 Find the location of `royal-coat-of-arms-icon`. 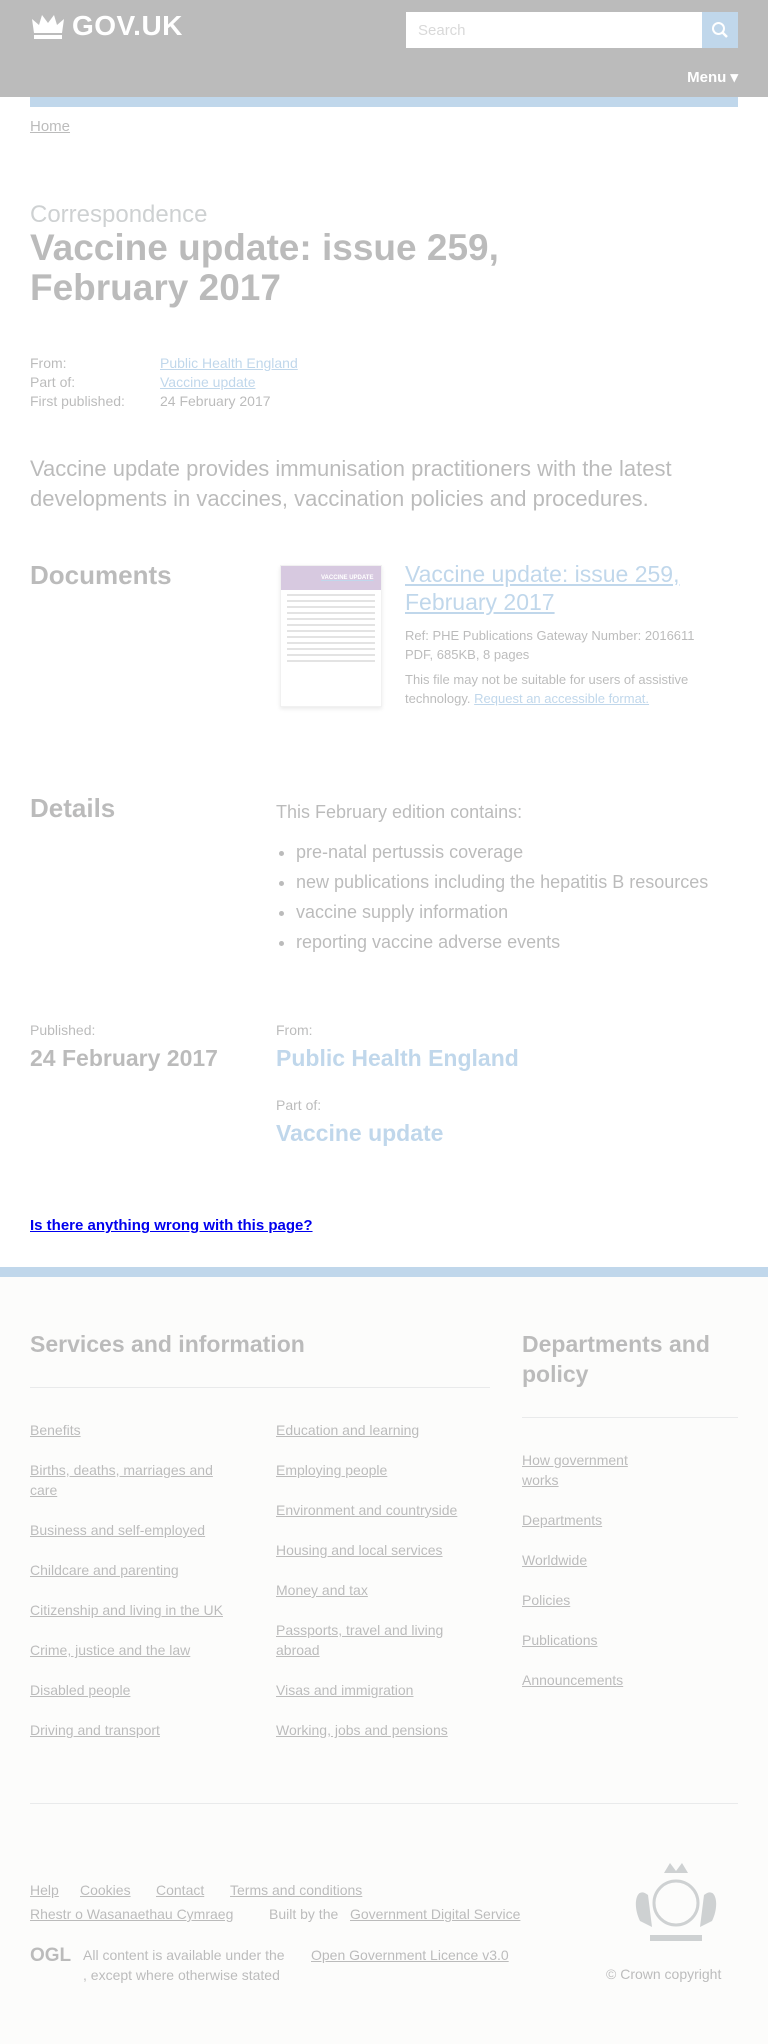

royal-coat-of-arms-icon is located at coordinates (676, 1902).